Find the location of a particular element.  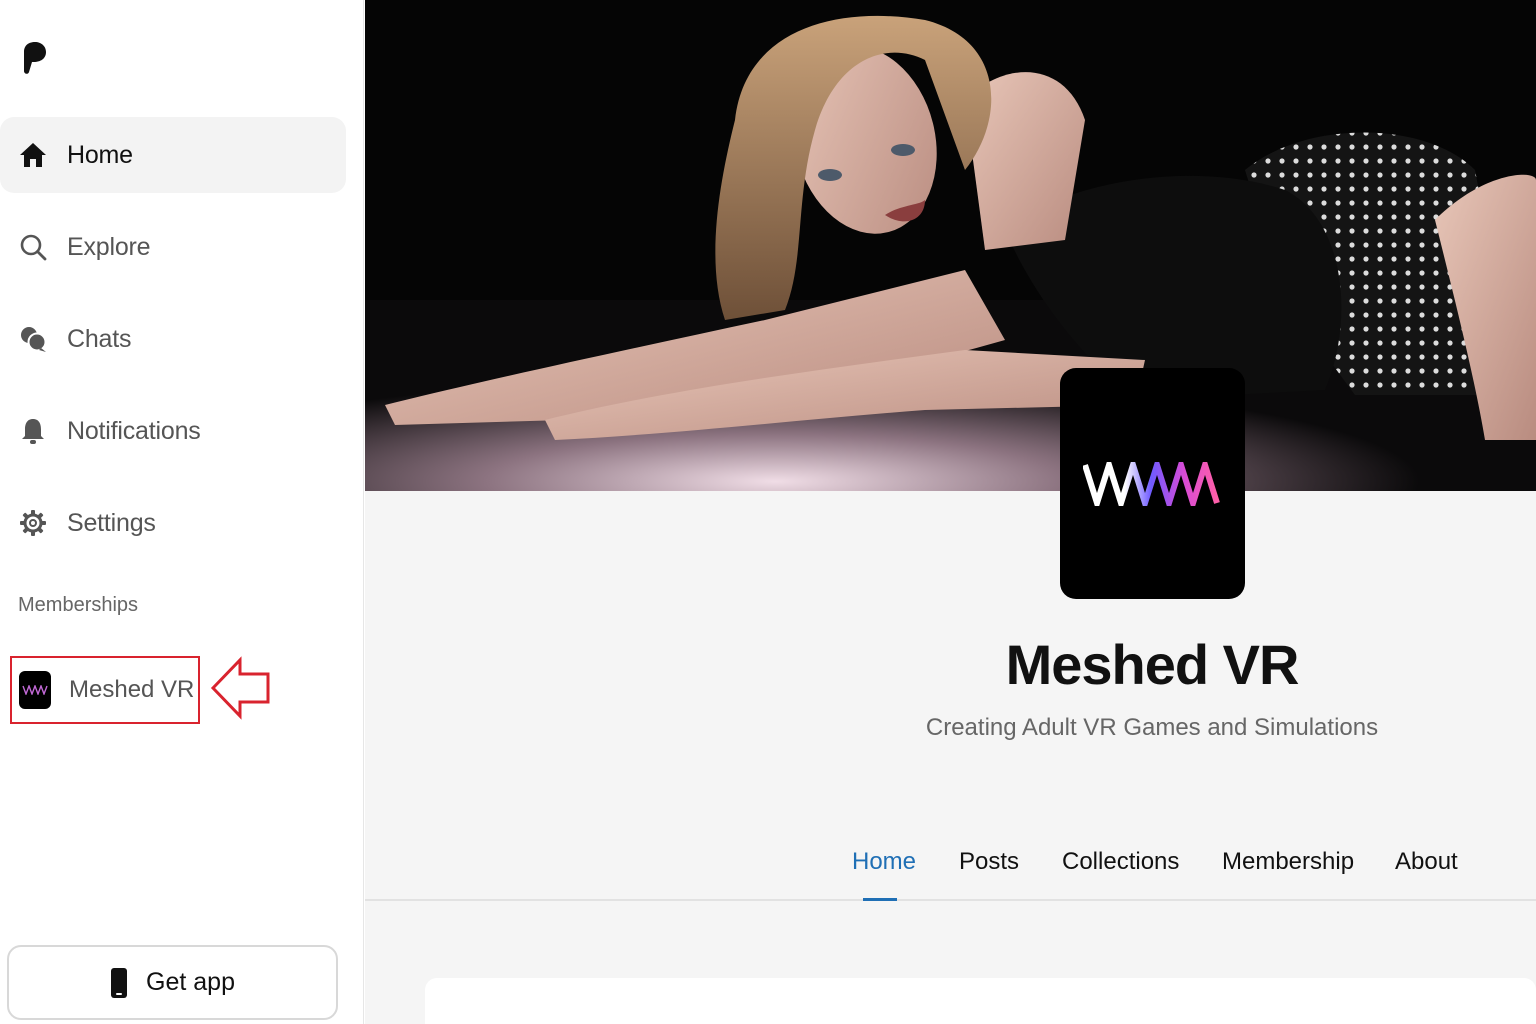

sidebar-item-explore: Explore is located at coordinates (173, 247).